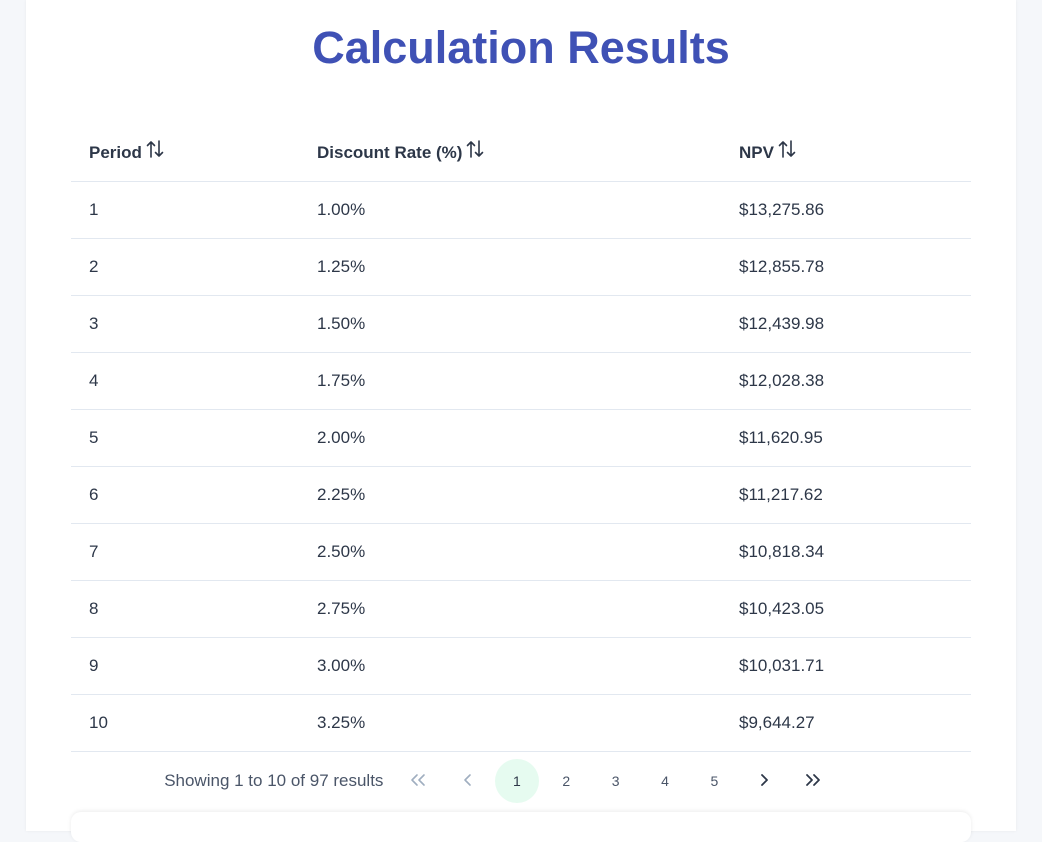 This screenshot has width=1042, height=842. Describe the element at coordinates (846, 267) in the screenshot. I see `cell-npv: $12,855.78` at that location.